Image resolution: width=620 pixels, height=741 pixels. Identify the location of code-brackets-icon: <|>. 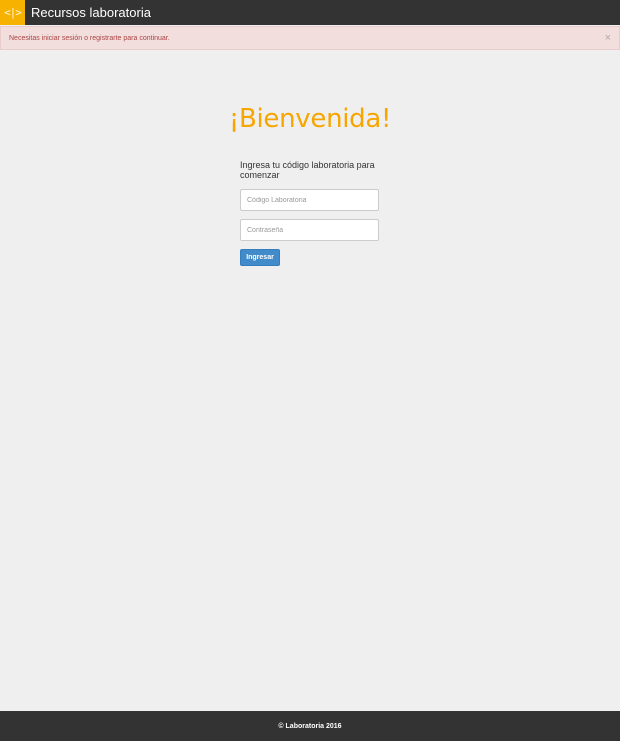
(12, 12).